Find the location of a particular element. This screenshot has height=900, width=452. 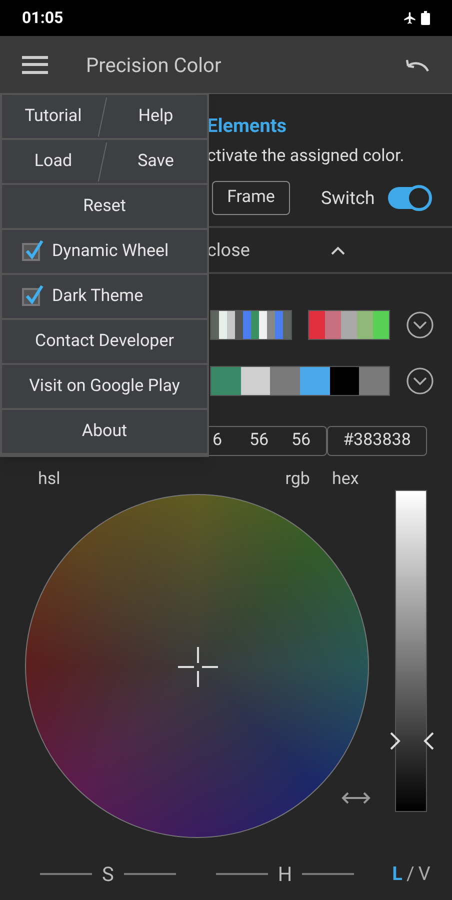

mode-toggle: L is located at coordinates (397, 874).